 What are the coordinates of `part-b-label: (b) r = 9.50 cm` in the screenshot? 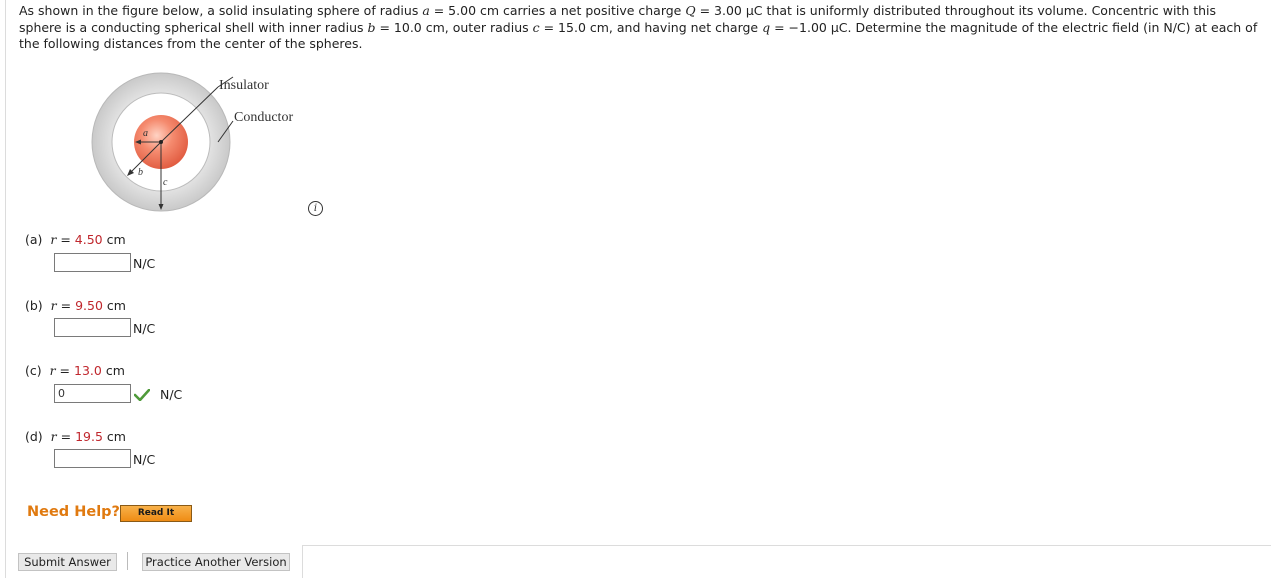 It's located at (75, 305).